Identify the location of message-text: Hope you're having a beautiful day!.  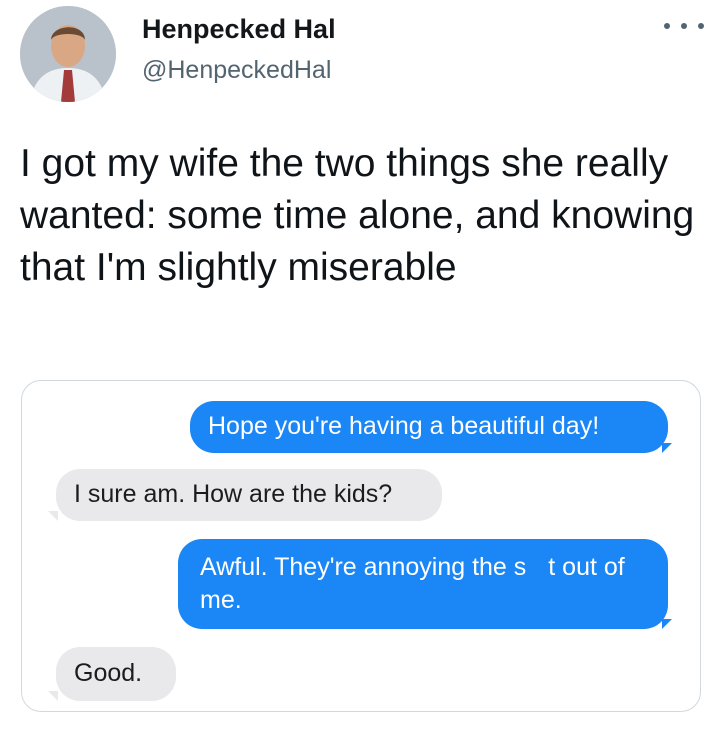
(404, 426).